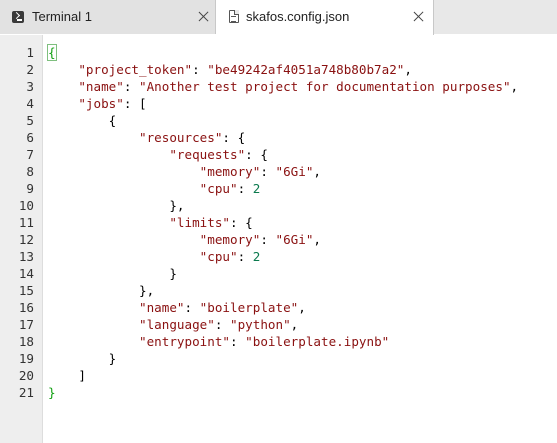 This screenshot has width=557, height=443. I want to click on tab-terminal-label: Terminal 1, so click(62, 17).